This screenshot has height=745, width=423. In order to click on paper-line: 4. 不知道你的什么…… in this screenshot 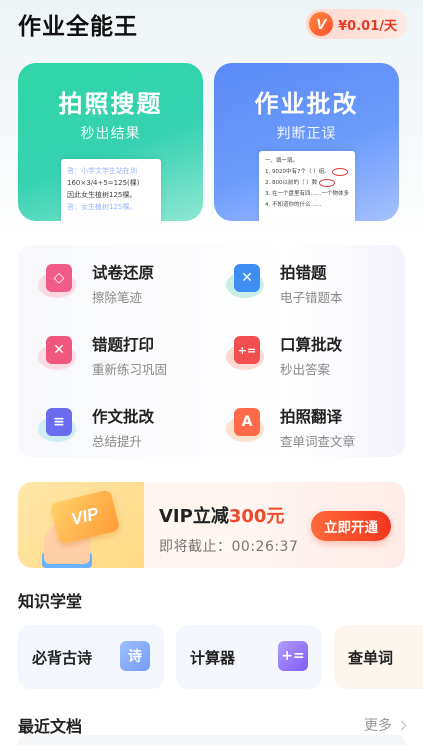, I will do `click(293, 205)`.